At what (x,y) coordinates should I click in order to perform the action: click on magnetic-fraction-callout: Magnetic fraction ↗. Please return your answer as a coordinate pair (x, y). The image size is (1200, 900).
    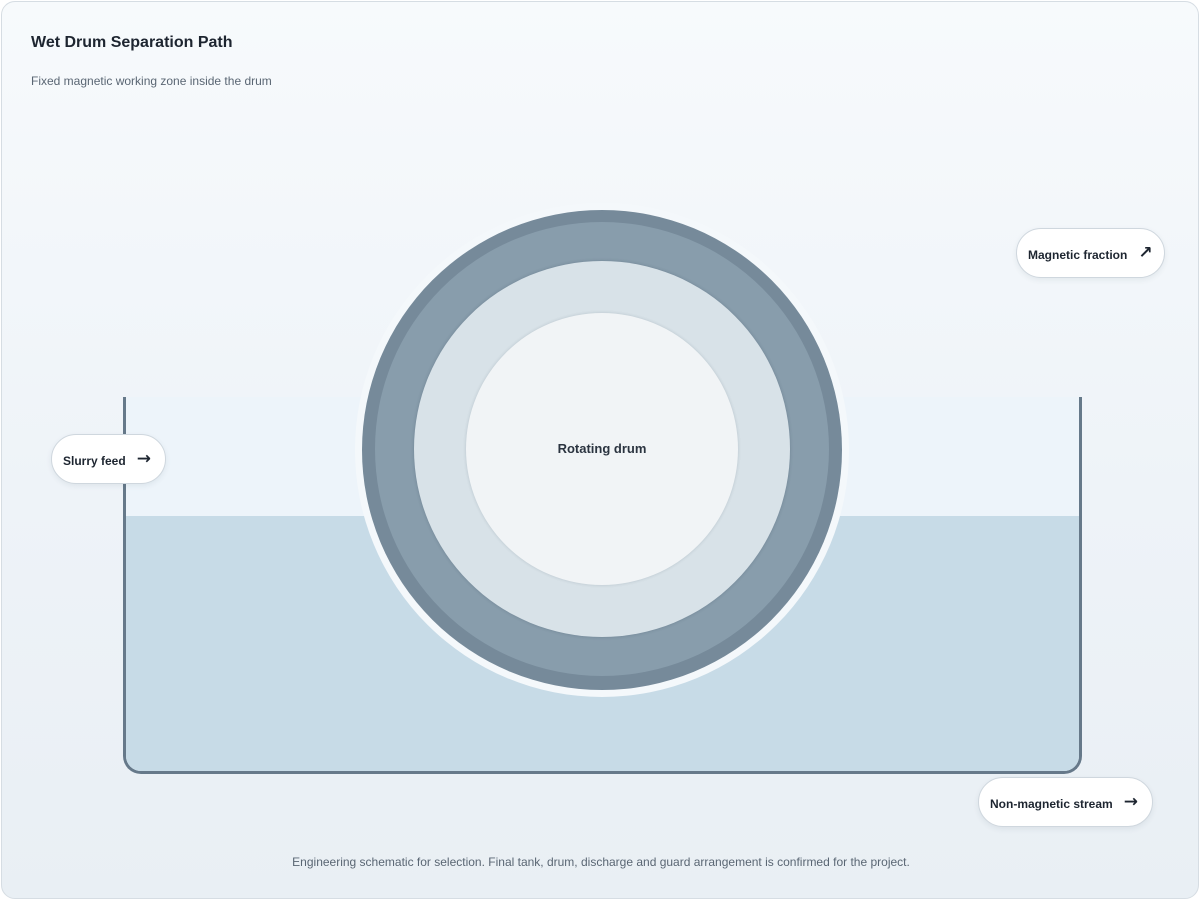
    Looking at the image, I should click on (1090, 253).